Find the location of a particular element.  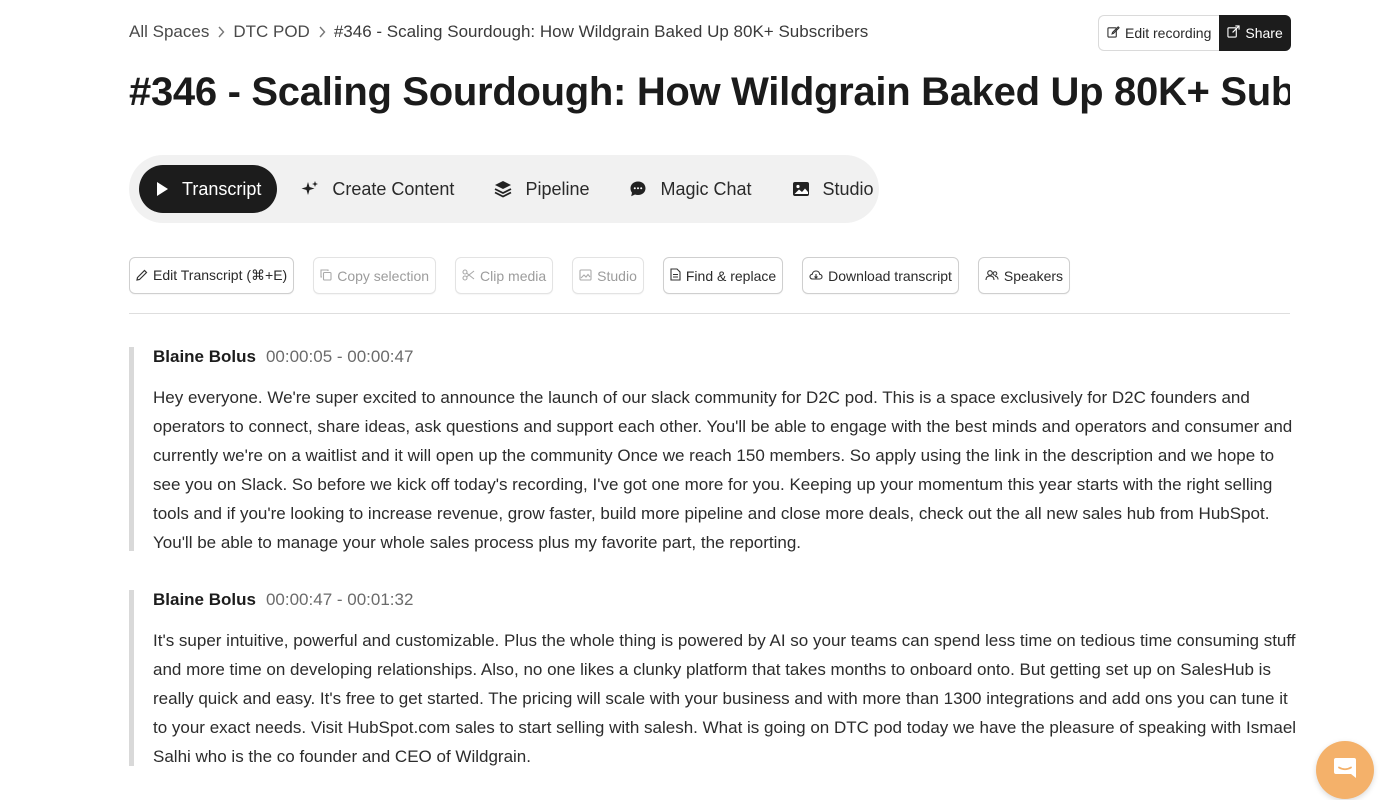

tab-studio-label: Studio is located at coordinates (848, 188).